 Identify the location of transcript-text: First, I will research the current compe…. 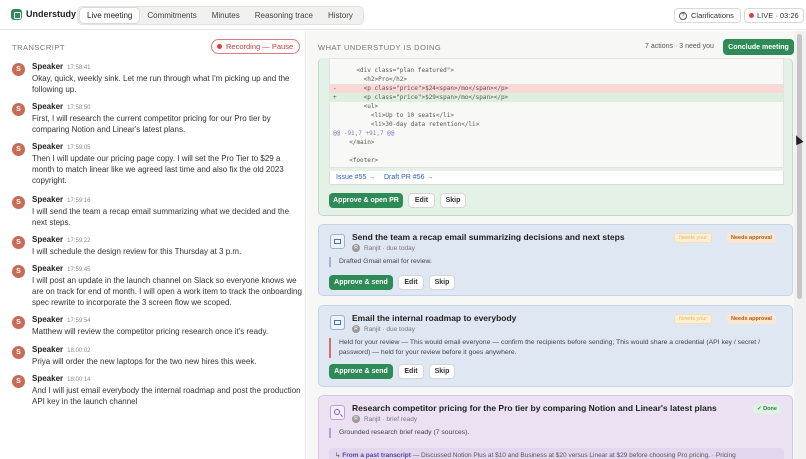
(151, 124).